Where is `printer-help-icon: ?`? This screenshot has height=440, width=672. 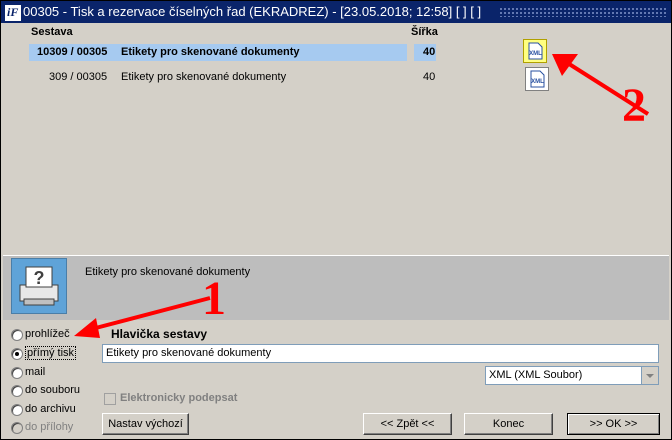 printer-help-icon: ? is located at coordinates (39, 286).